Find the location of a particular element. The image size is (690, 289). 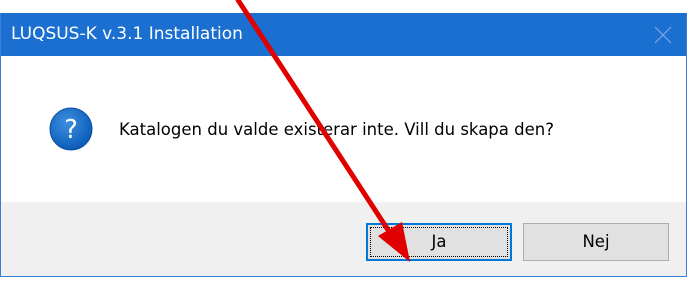

close-icon is located at coordinates (663, 35).